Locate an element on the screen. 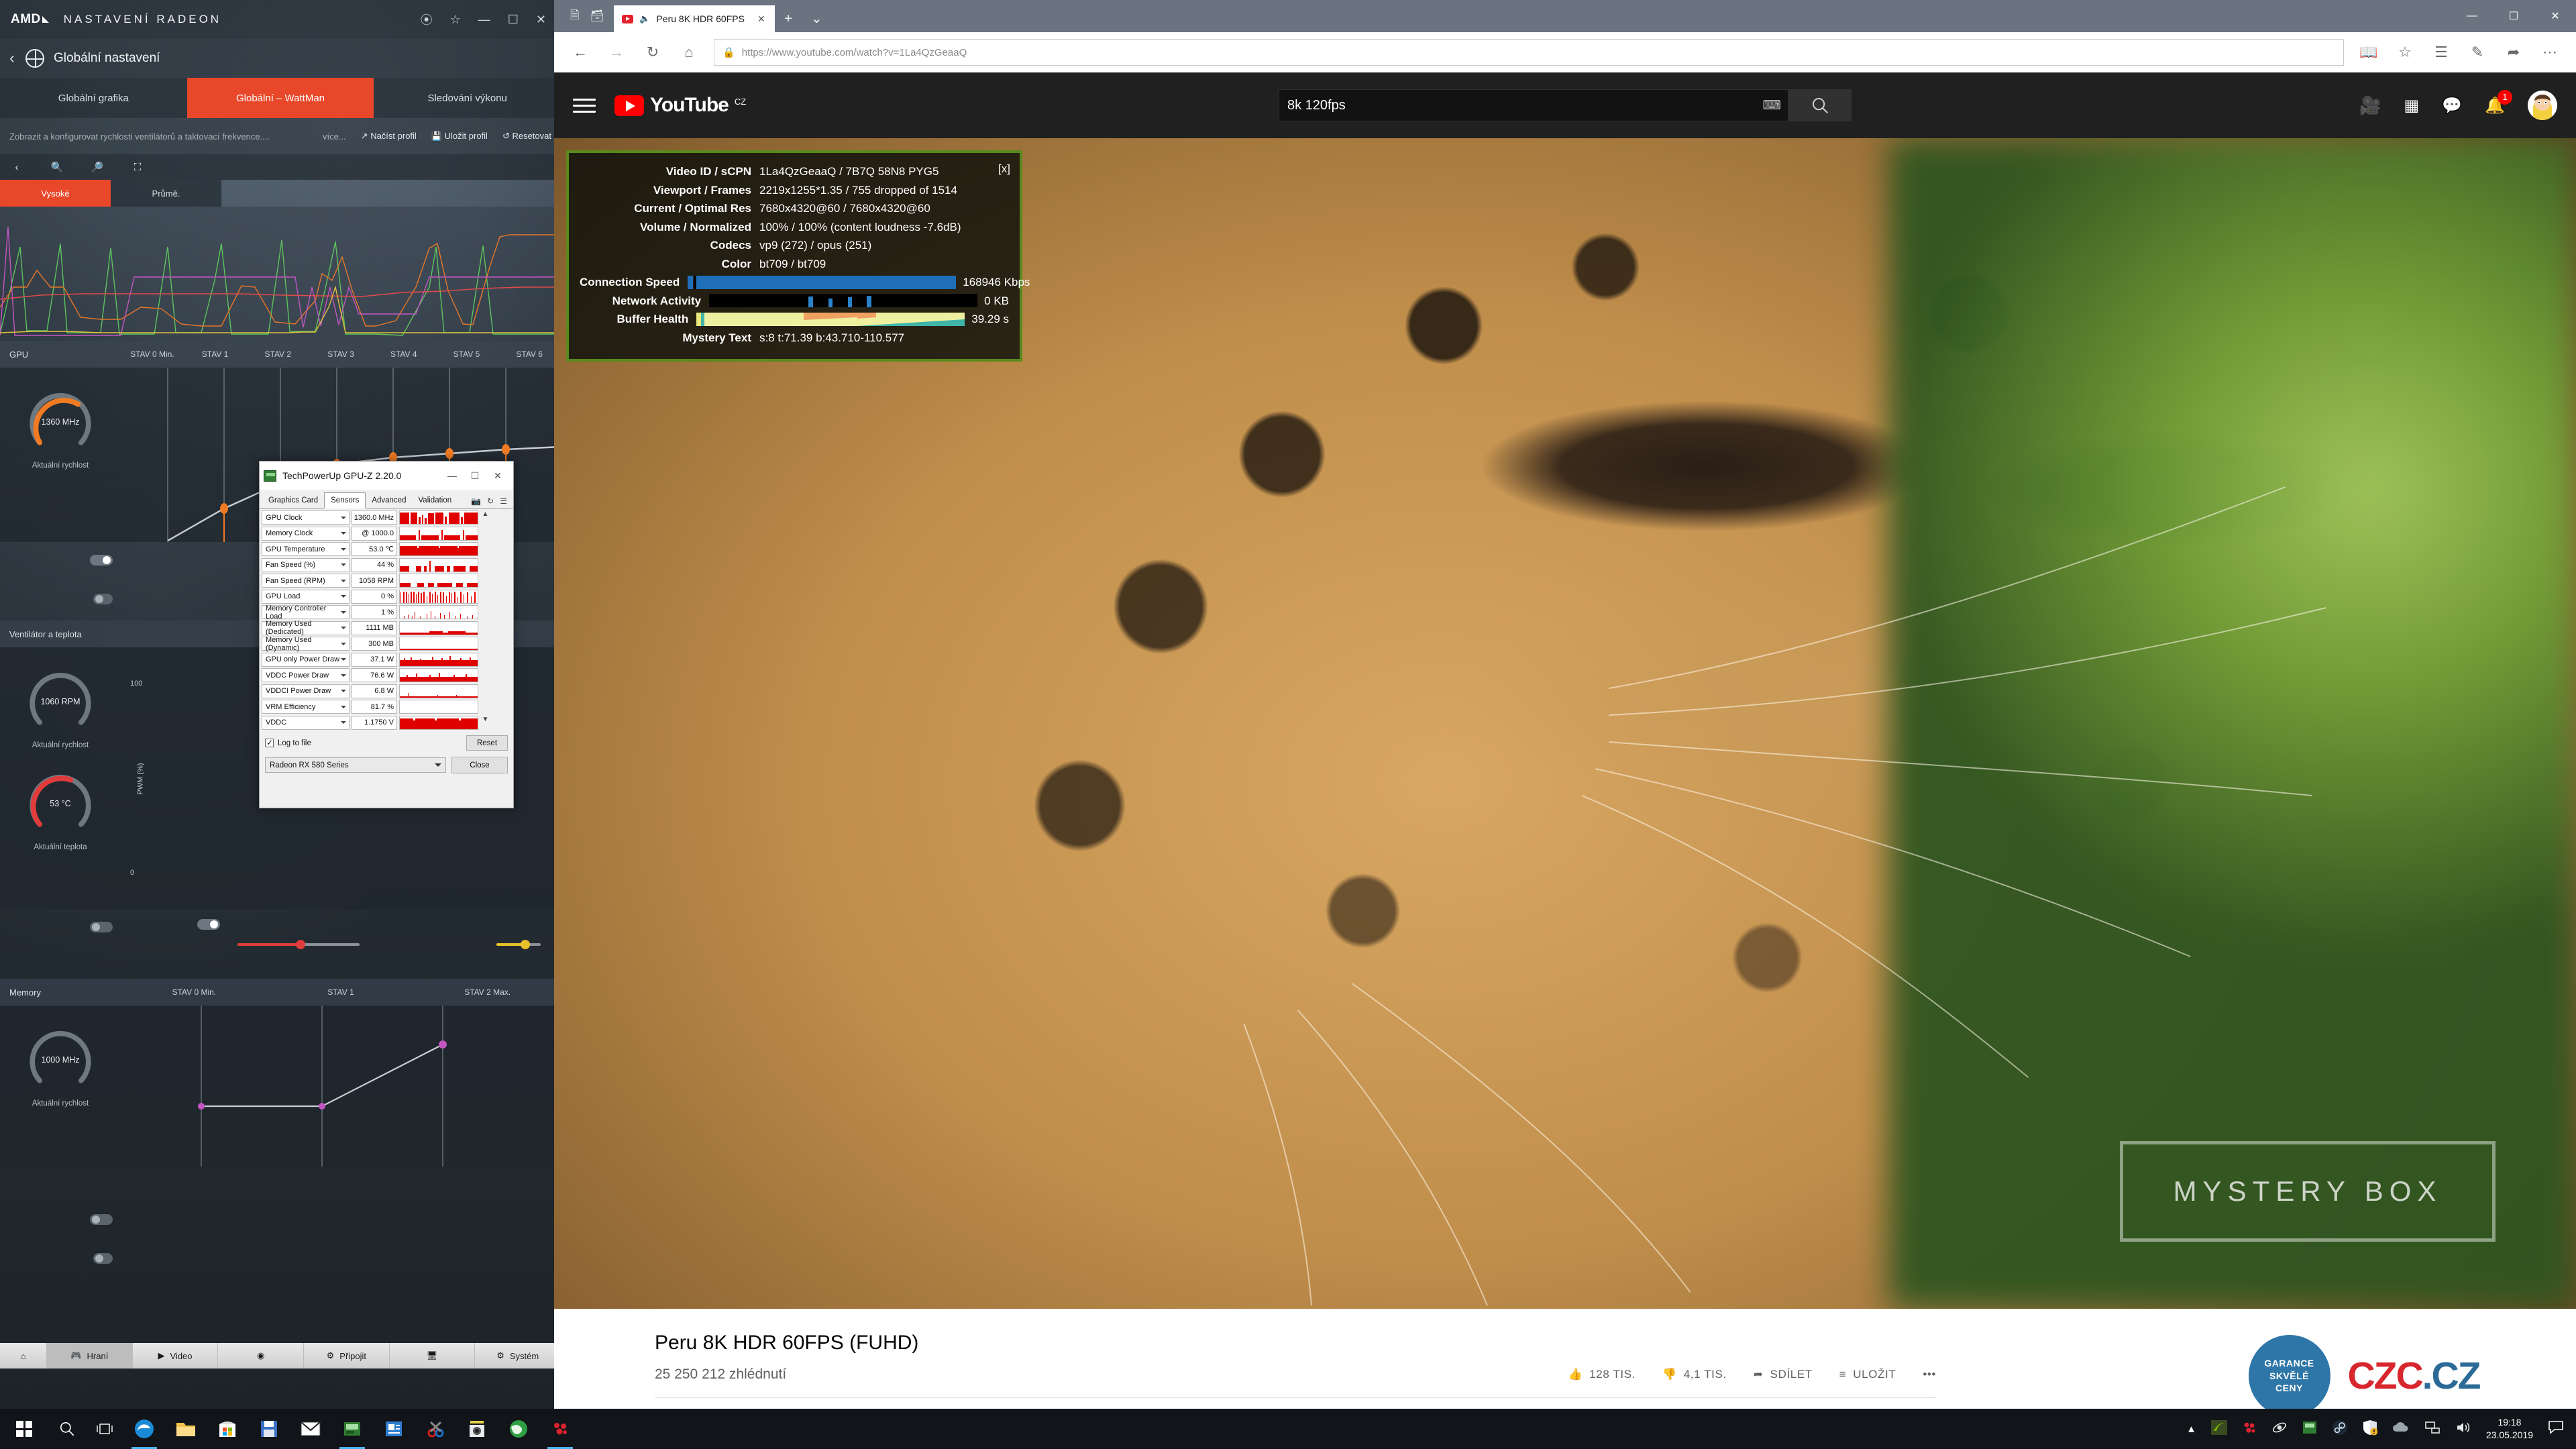 The height and width of the screenshot is (1449, 2576). amd-minimize-button: — is located at coordinates (484, 20).